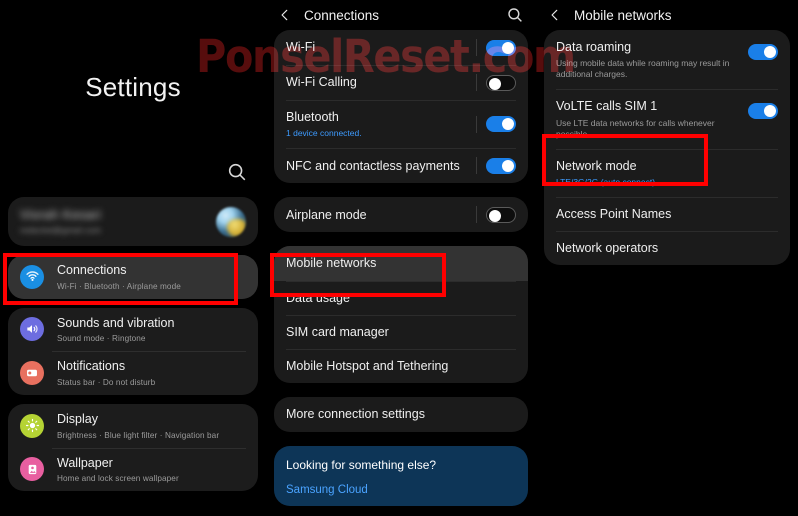 The height and width of the screenshot is (516, 798). What do you see at coordinates (594, 47) in the screenshot?
I see `list-item-title: Data roaming` at bounding box center [594, 47].